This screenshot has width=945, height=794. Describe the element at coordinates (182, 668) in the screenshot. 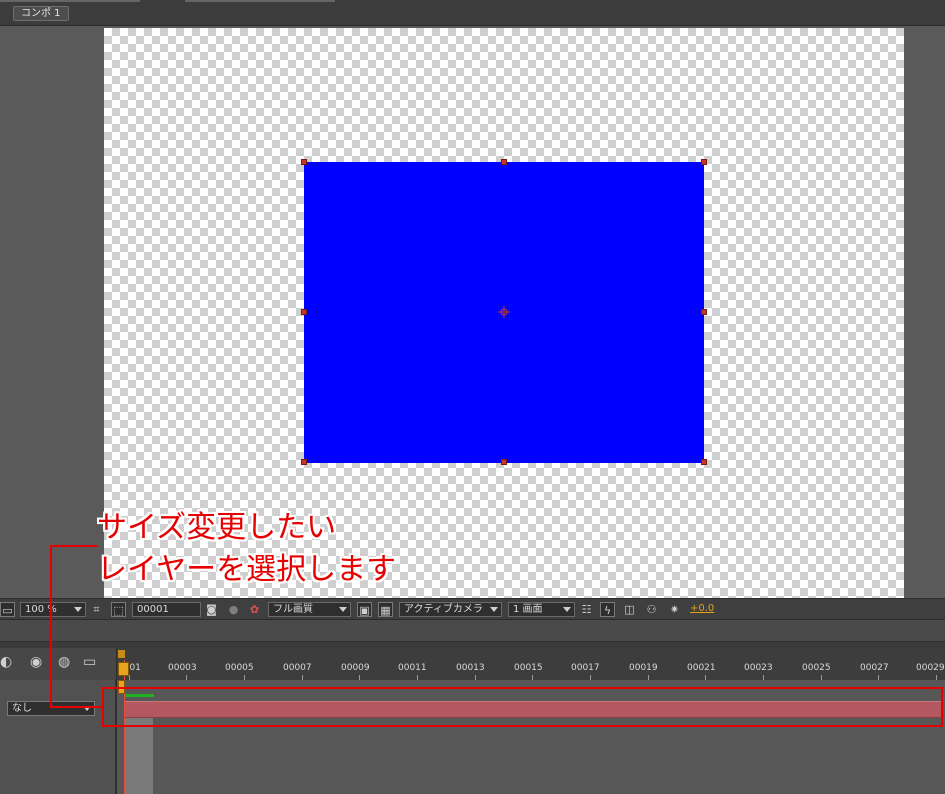

I see `ruler-tick-label: 00003` at that location.